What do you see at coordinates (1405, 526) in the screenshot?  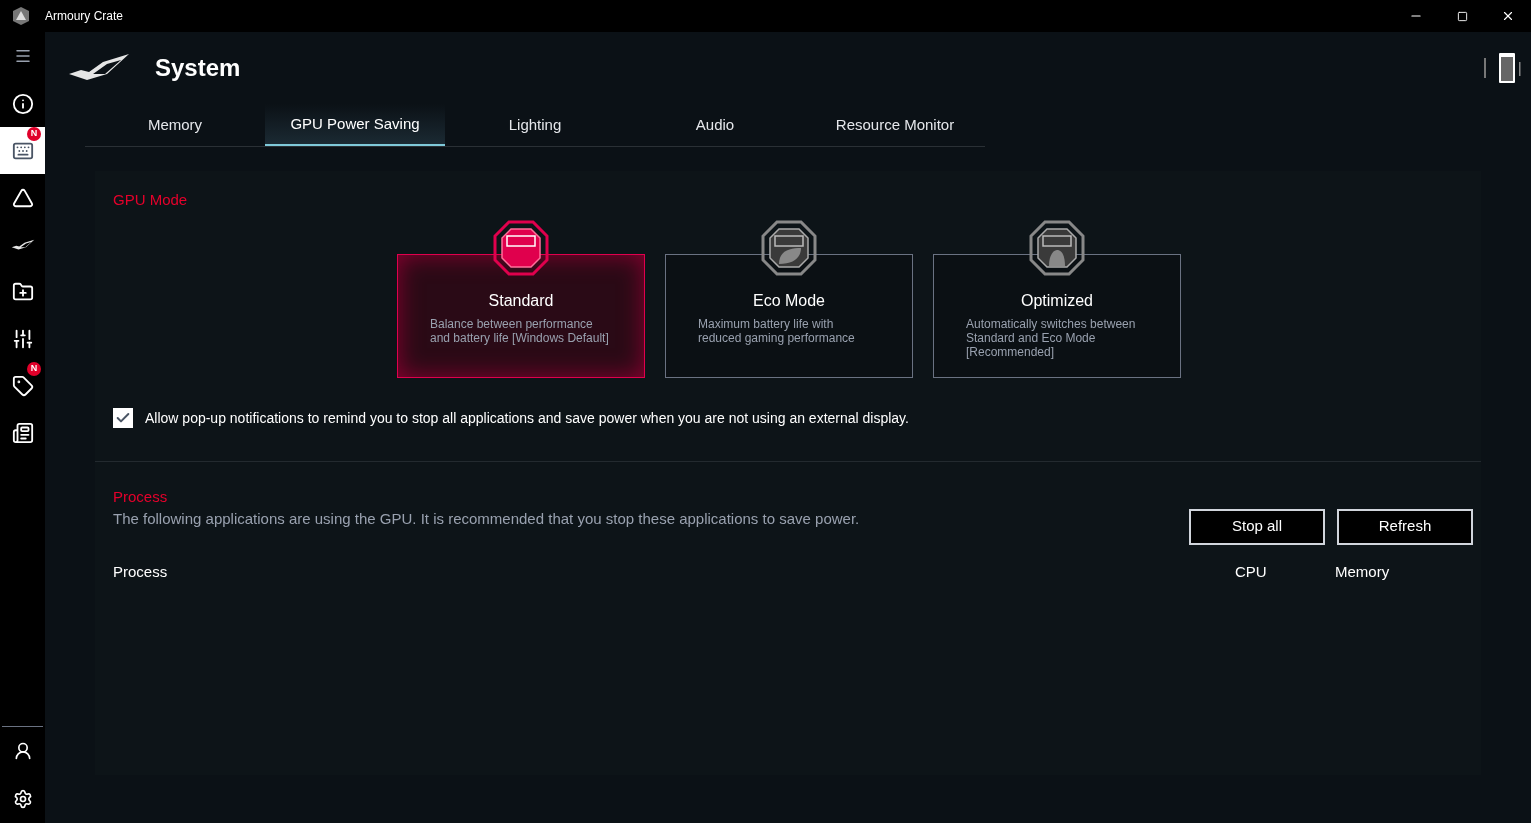 I see `action-button: Refresh` at bounding box center [1405, 526].